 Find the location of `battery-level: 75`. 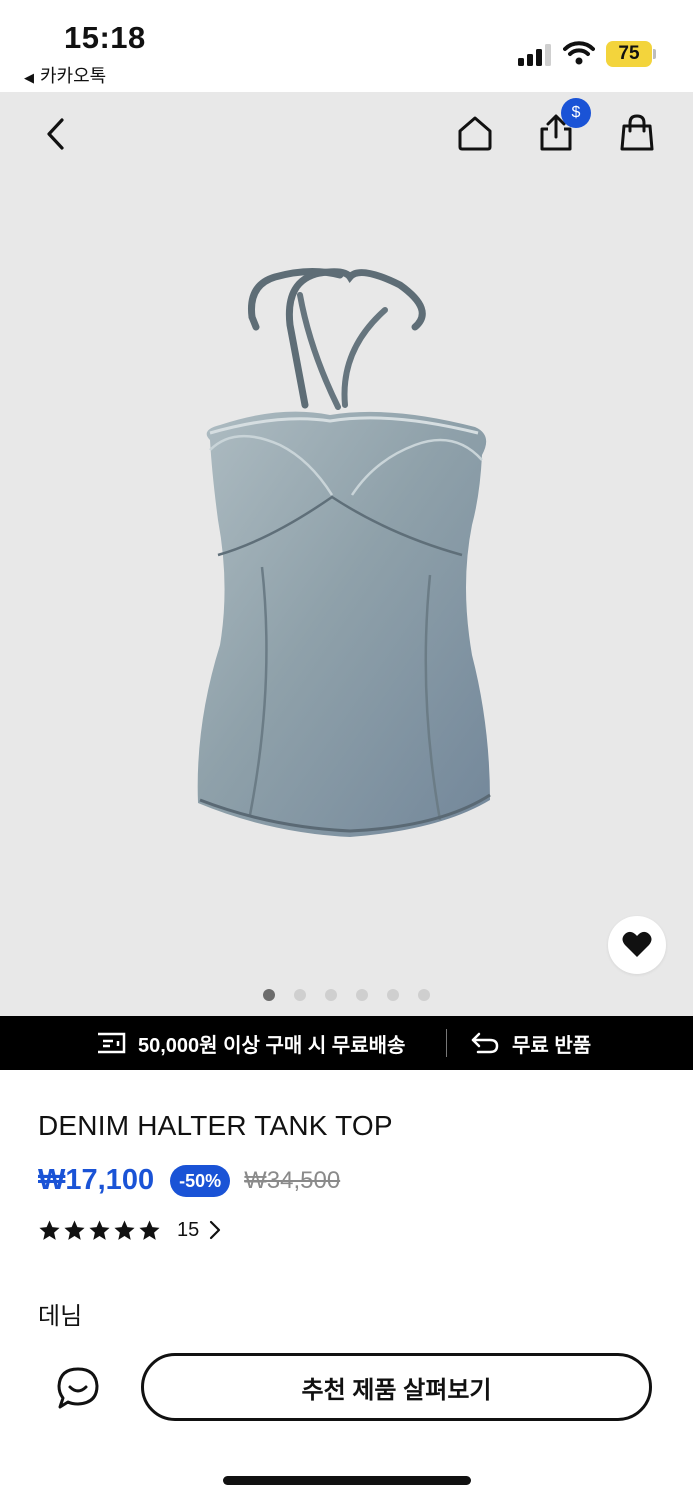

battery-level: 75 is located at coordinates (629, 53).